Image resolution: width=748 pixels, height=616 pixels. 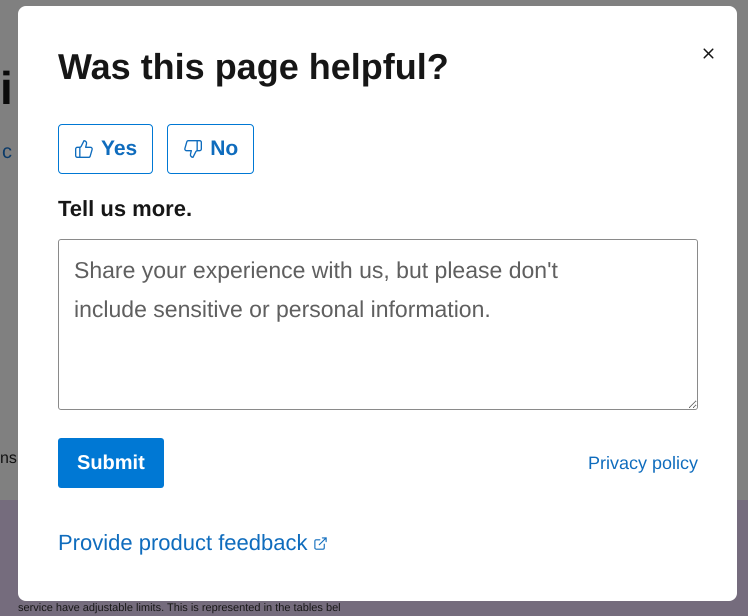 What do you see at coordinates (643, 463) in the screenshot?
I see `privacy-link: Privacy policy` at bounding box center [643, 463].